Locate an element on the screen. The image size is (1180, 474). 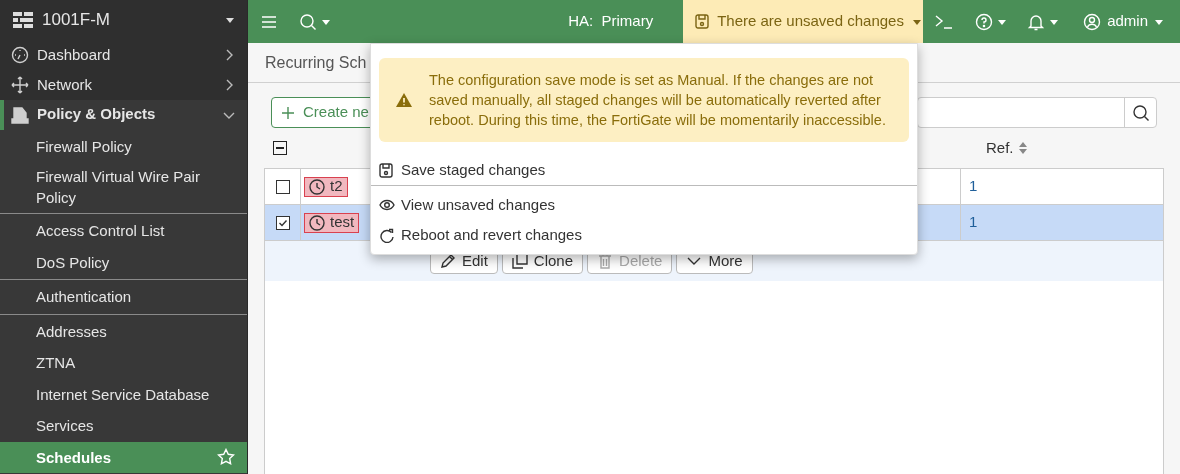
firewall-icon is located at coordinates (23, 20).